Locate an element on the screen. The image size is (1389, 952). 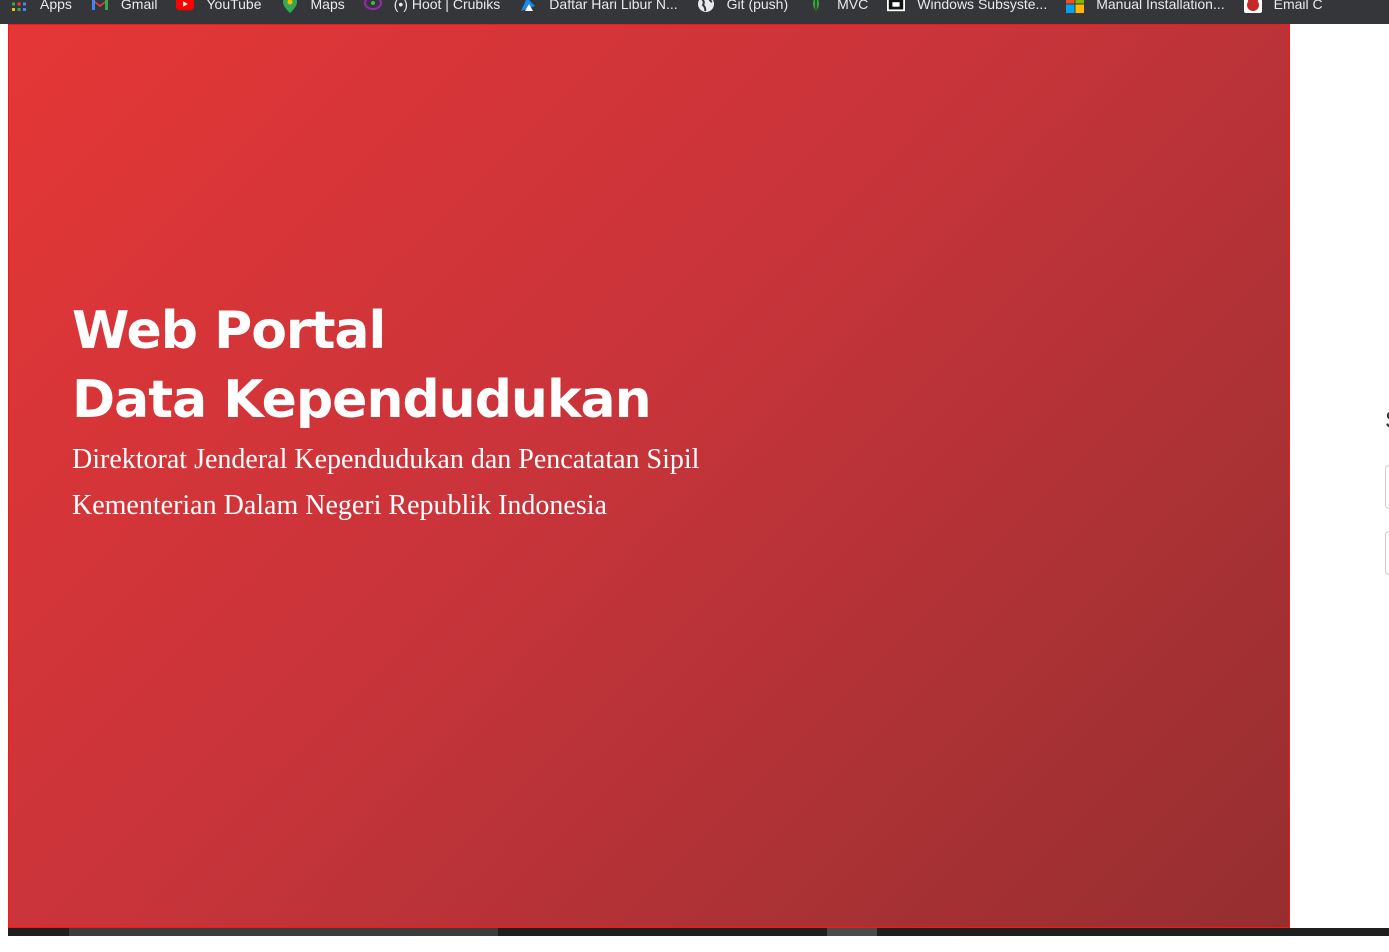
bookmark-apps: Apps is located at coordinates (40, 5).